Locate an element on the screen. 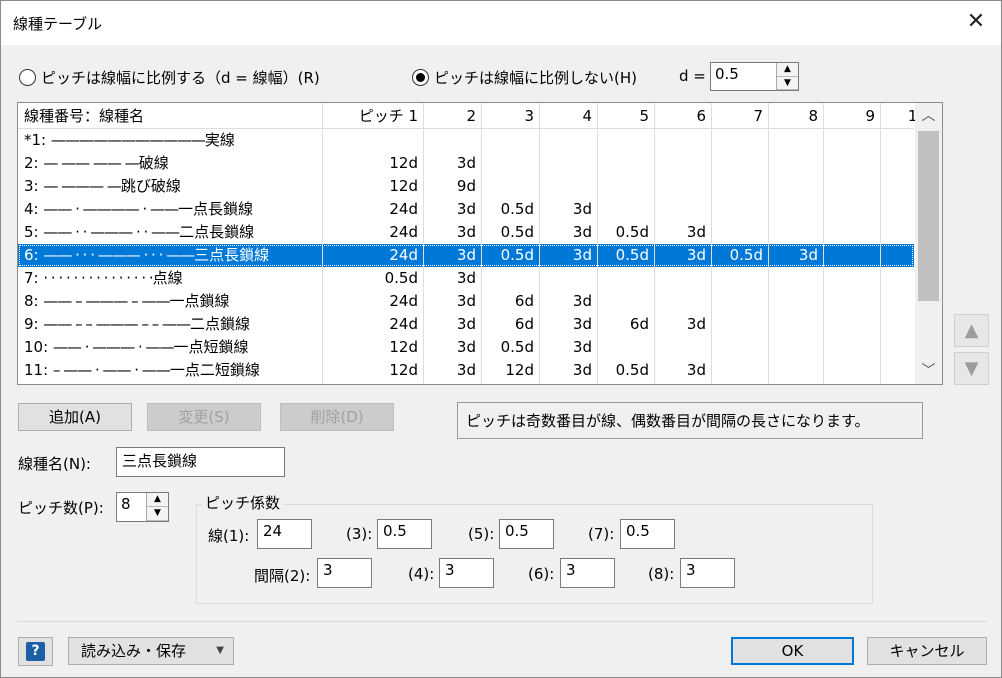 This screenshot has height=678, width=1002. radio-not-proportional-dot is located at coordinates (420, 77).